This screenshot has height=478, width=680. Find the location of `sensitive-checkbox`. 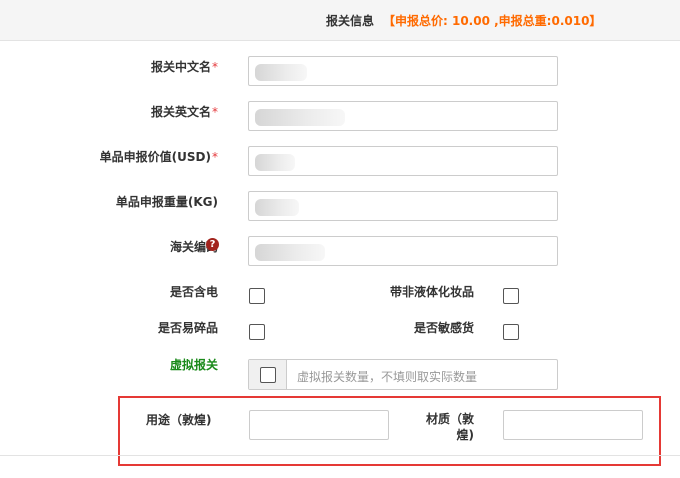

sensitive-checkbox is located at coordinates (511, 332).